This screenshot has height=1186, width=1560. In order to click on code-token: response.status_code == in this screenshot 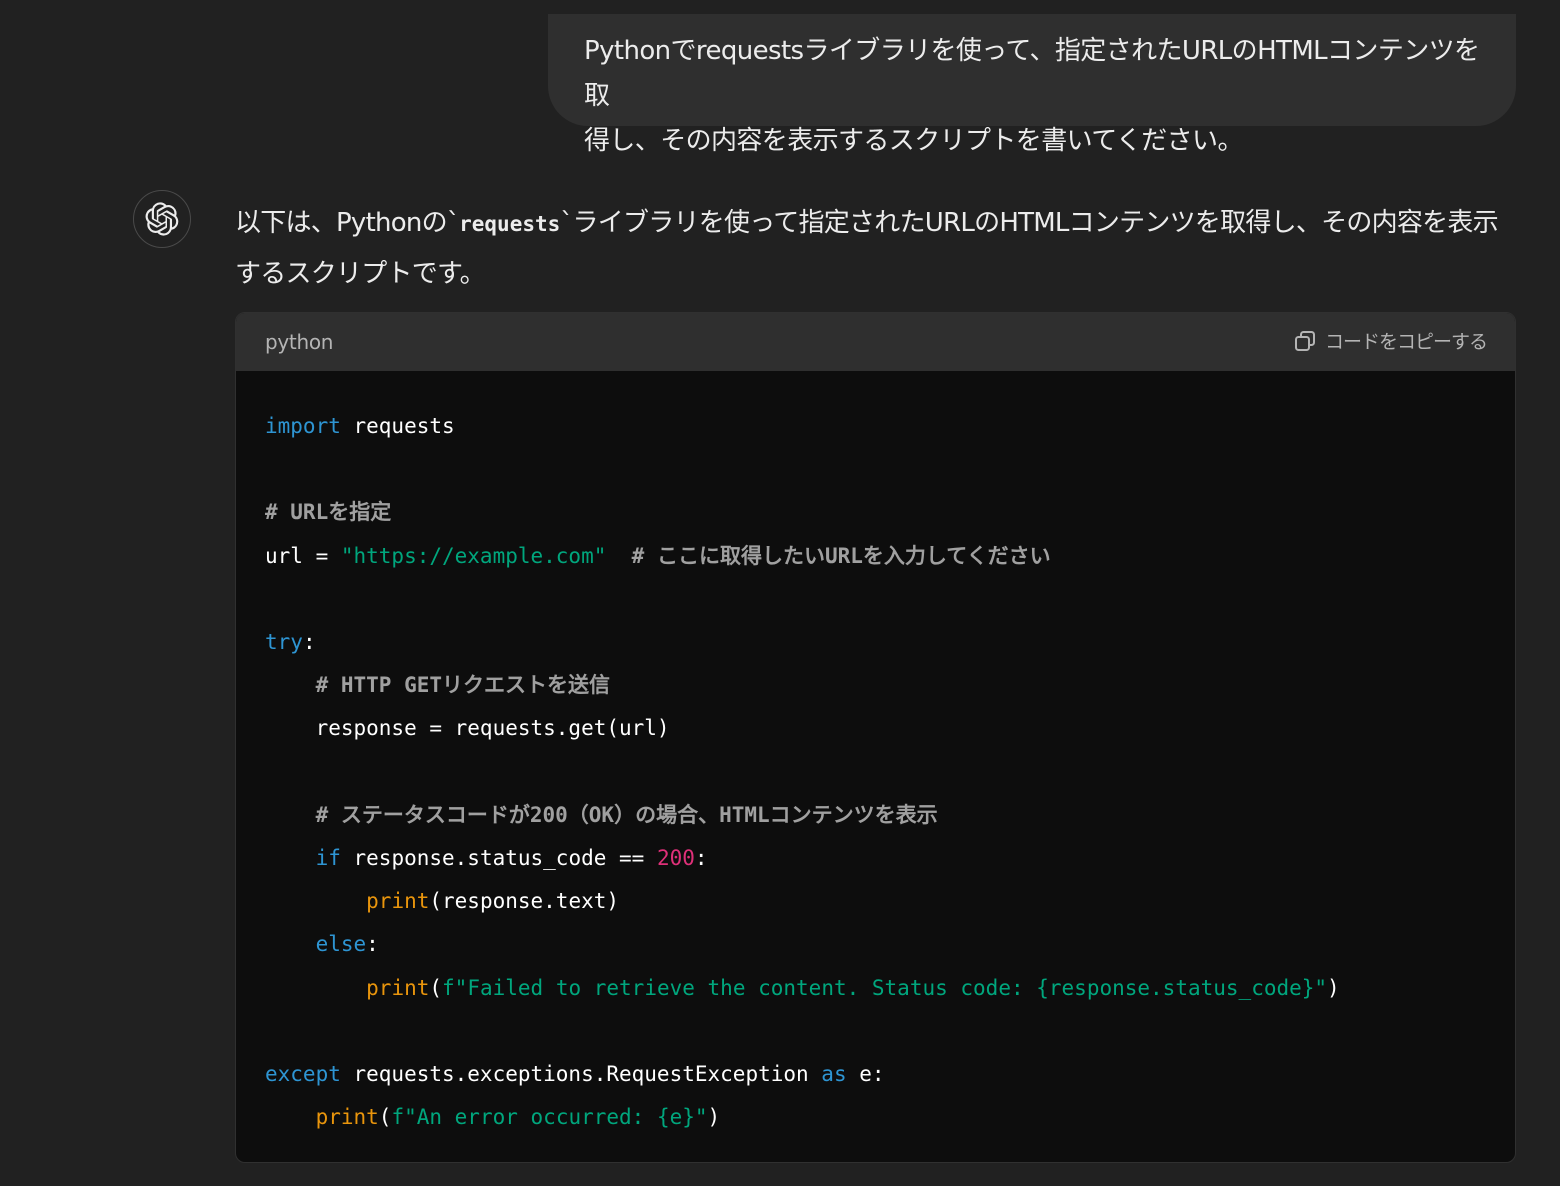, I will do `click(498, 858)`.